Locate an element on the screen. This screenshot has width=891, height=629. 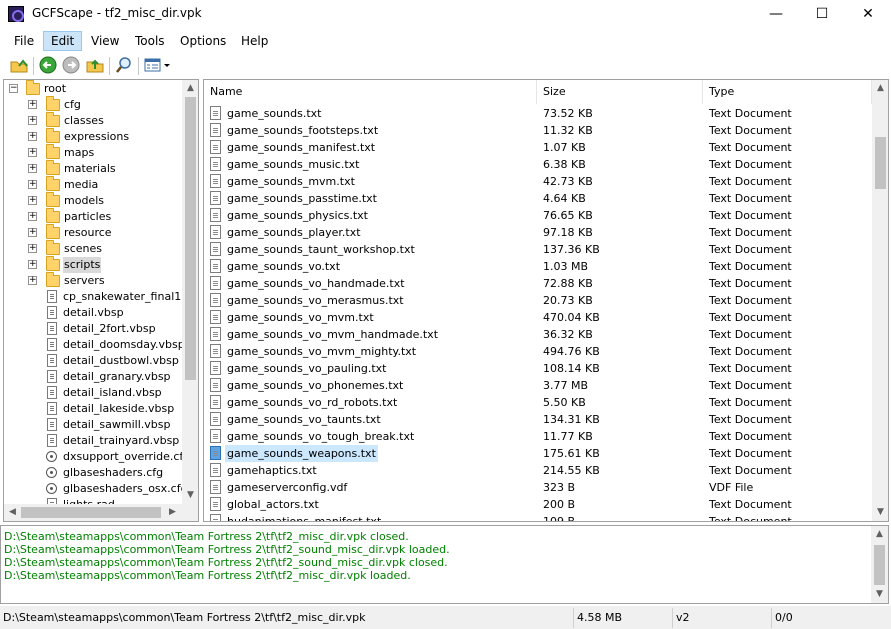
tree-folder-maps: + maps is located at coordinates (94, 152).